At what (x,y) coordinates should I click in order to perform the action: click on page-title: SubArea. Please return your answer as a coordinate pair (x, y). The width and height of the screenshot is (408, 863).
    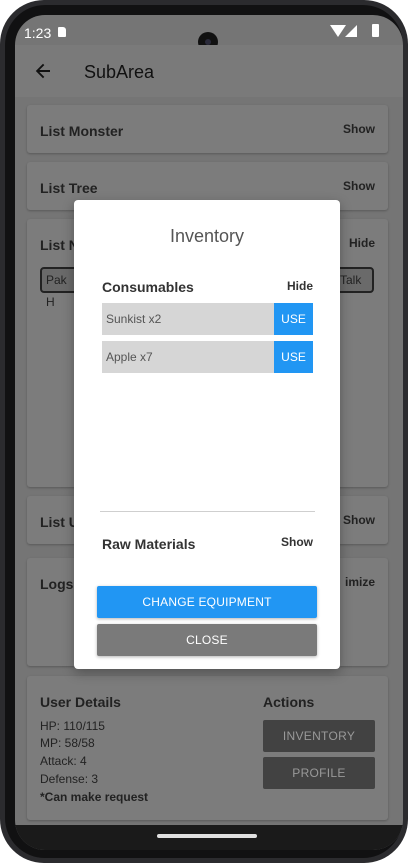
    Looking at the image, I should click on (119, 72).